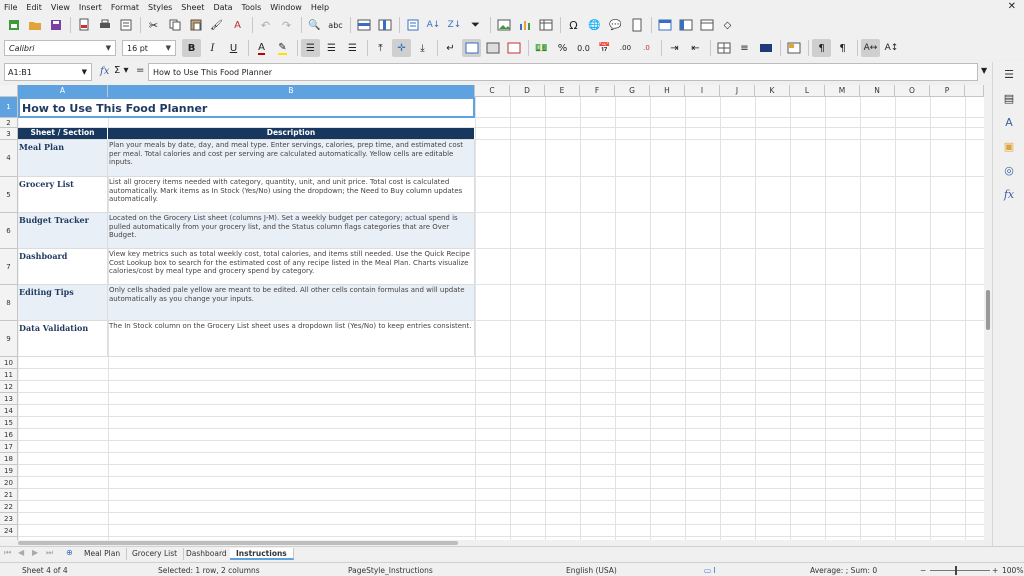 The height and width of the screenshot is (576, 1024). Describe the element at coordinates (723, 48) in the screenshot. I see `borders-button` at that location.